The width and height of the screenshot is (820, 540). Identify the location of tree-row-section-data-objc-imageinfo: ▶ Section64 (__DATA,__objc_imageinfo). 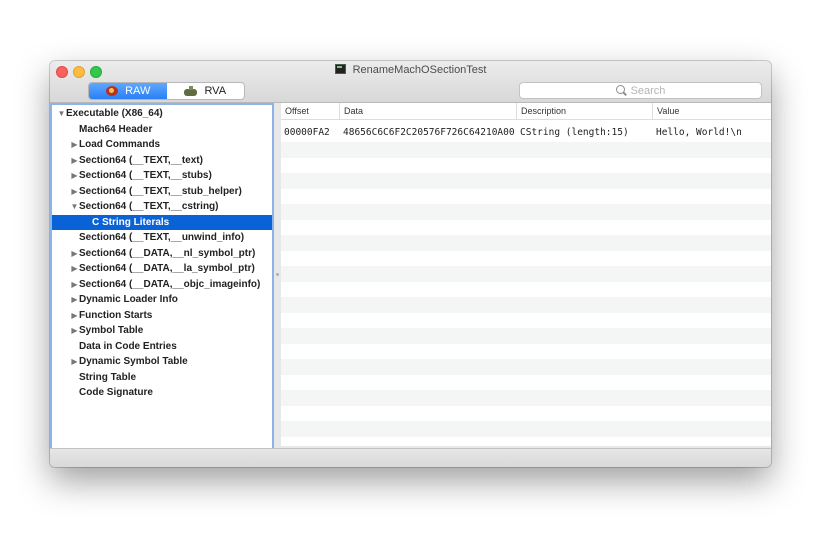
(162, 284).